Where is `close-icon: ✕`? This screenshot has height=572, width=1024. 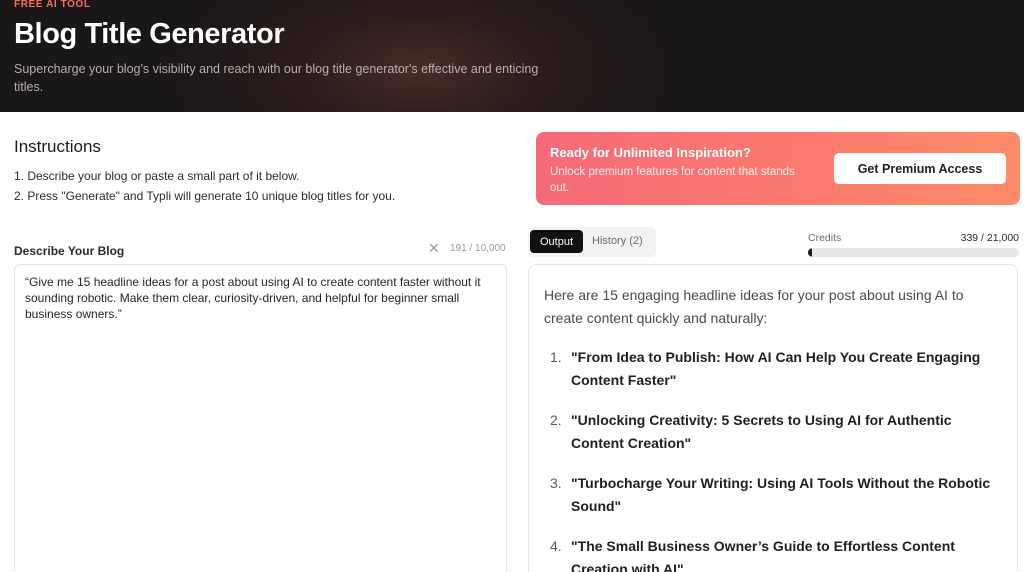 close-icon: ✕ is located at coordinates (434, 248).